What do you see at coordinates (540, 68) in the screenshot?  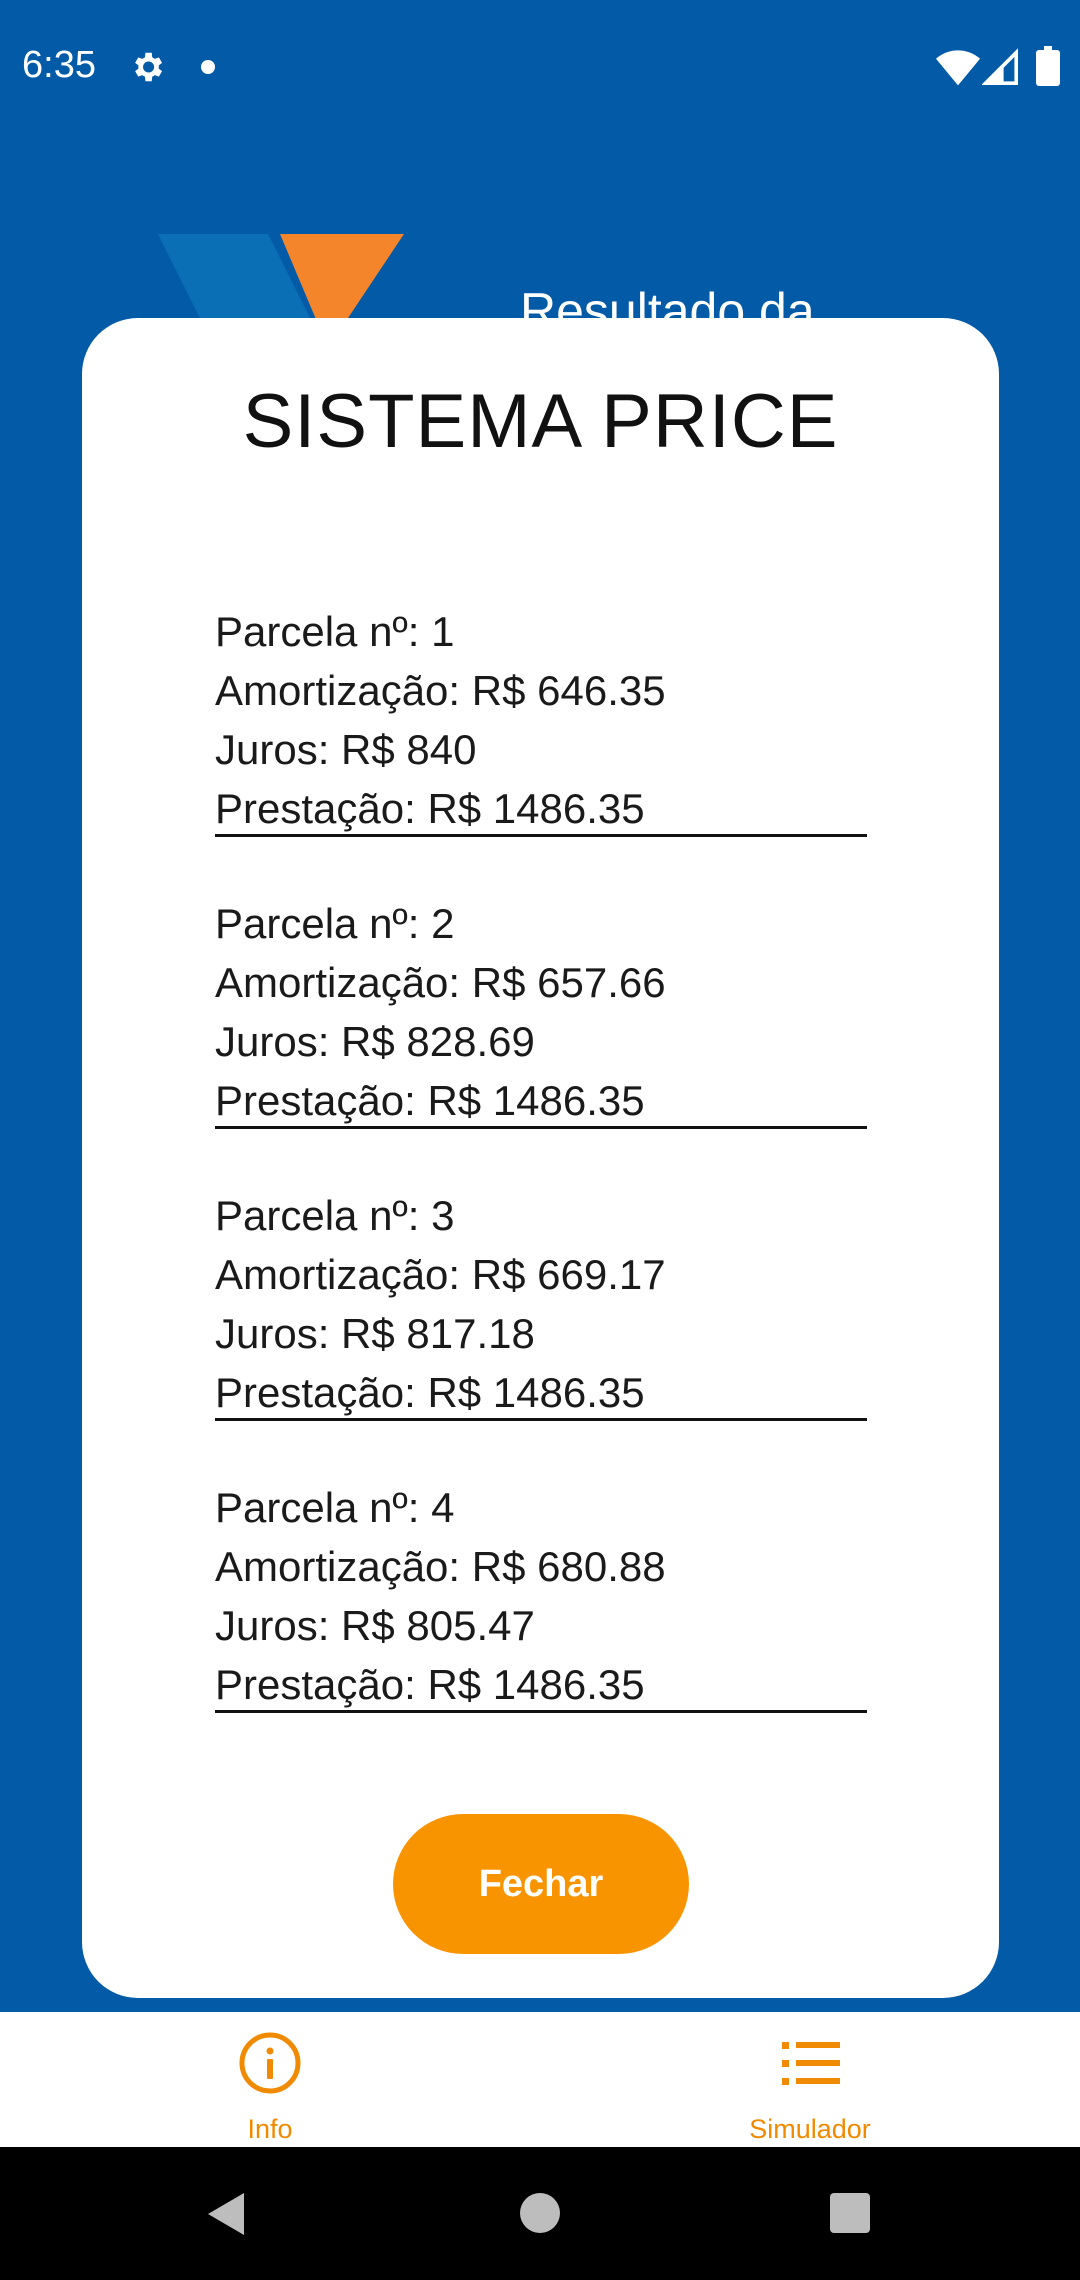 I see `status-bar: 6:35` at bounding box center [540, 68].